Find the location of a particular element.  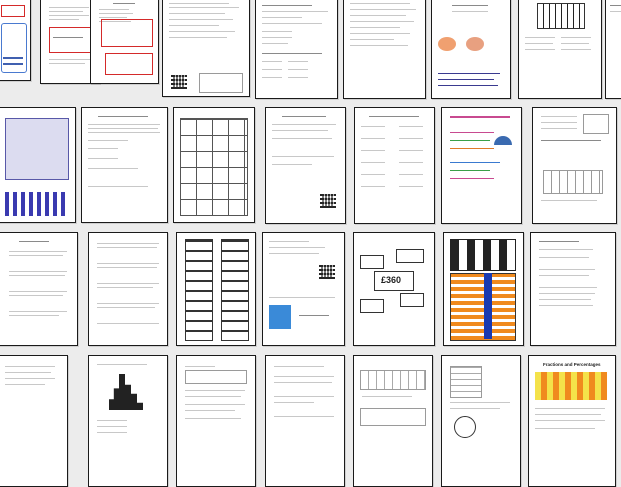

blue-card is located at coordinates (280, 317).